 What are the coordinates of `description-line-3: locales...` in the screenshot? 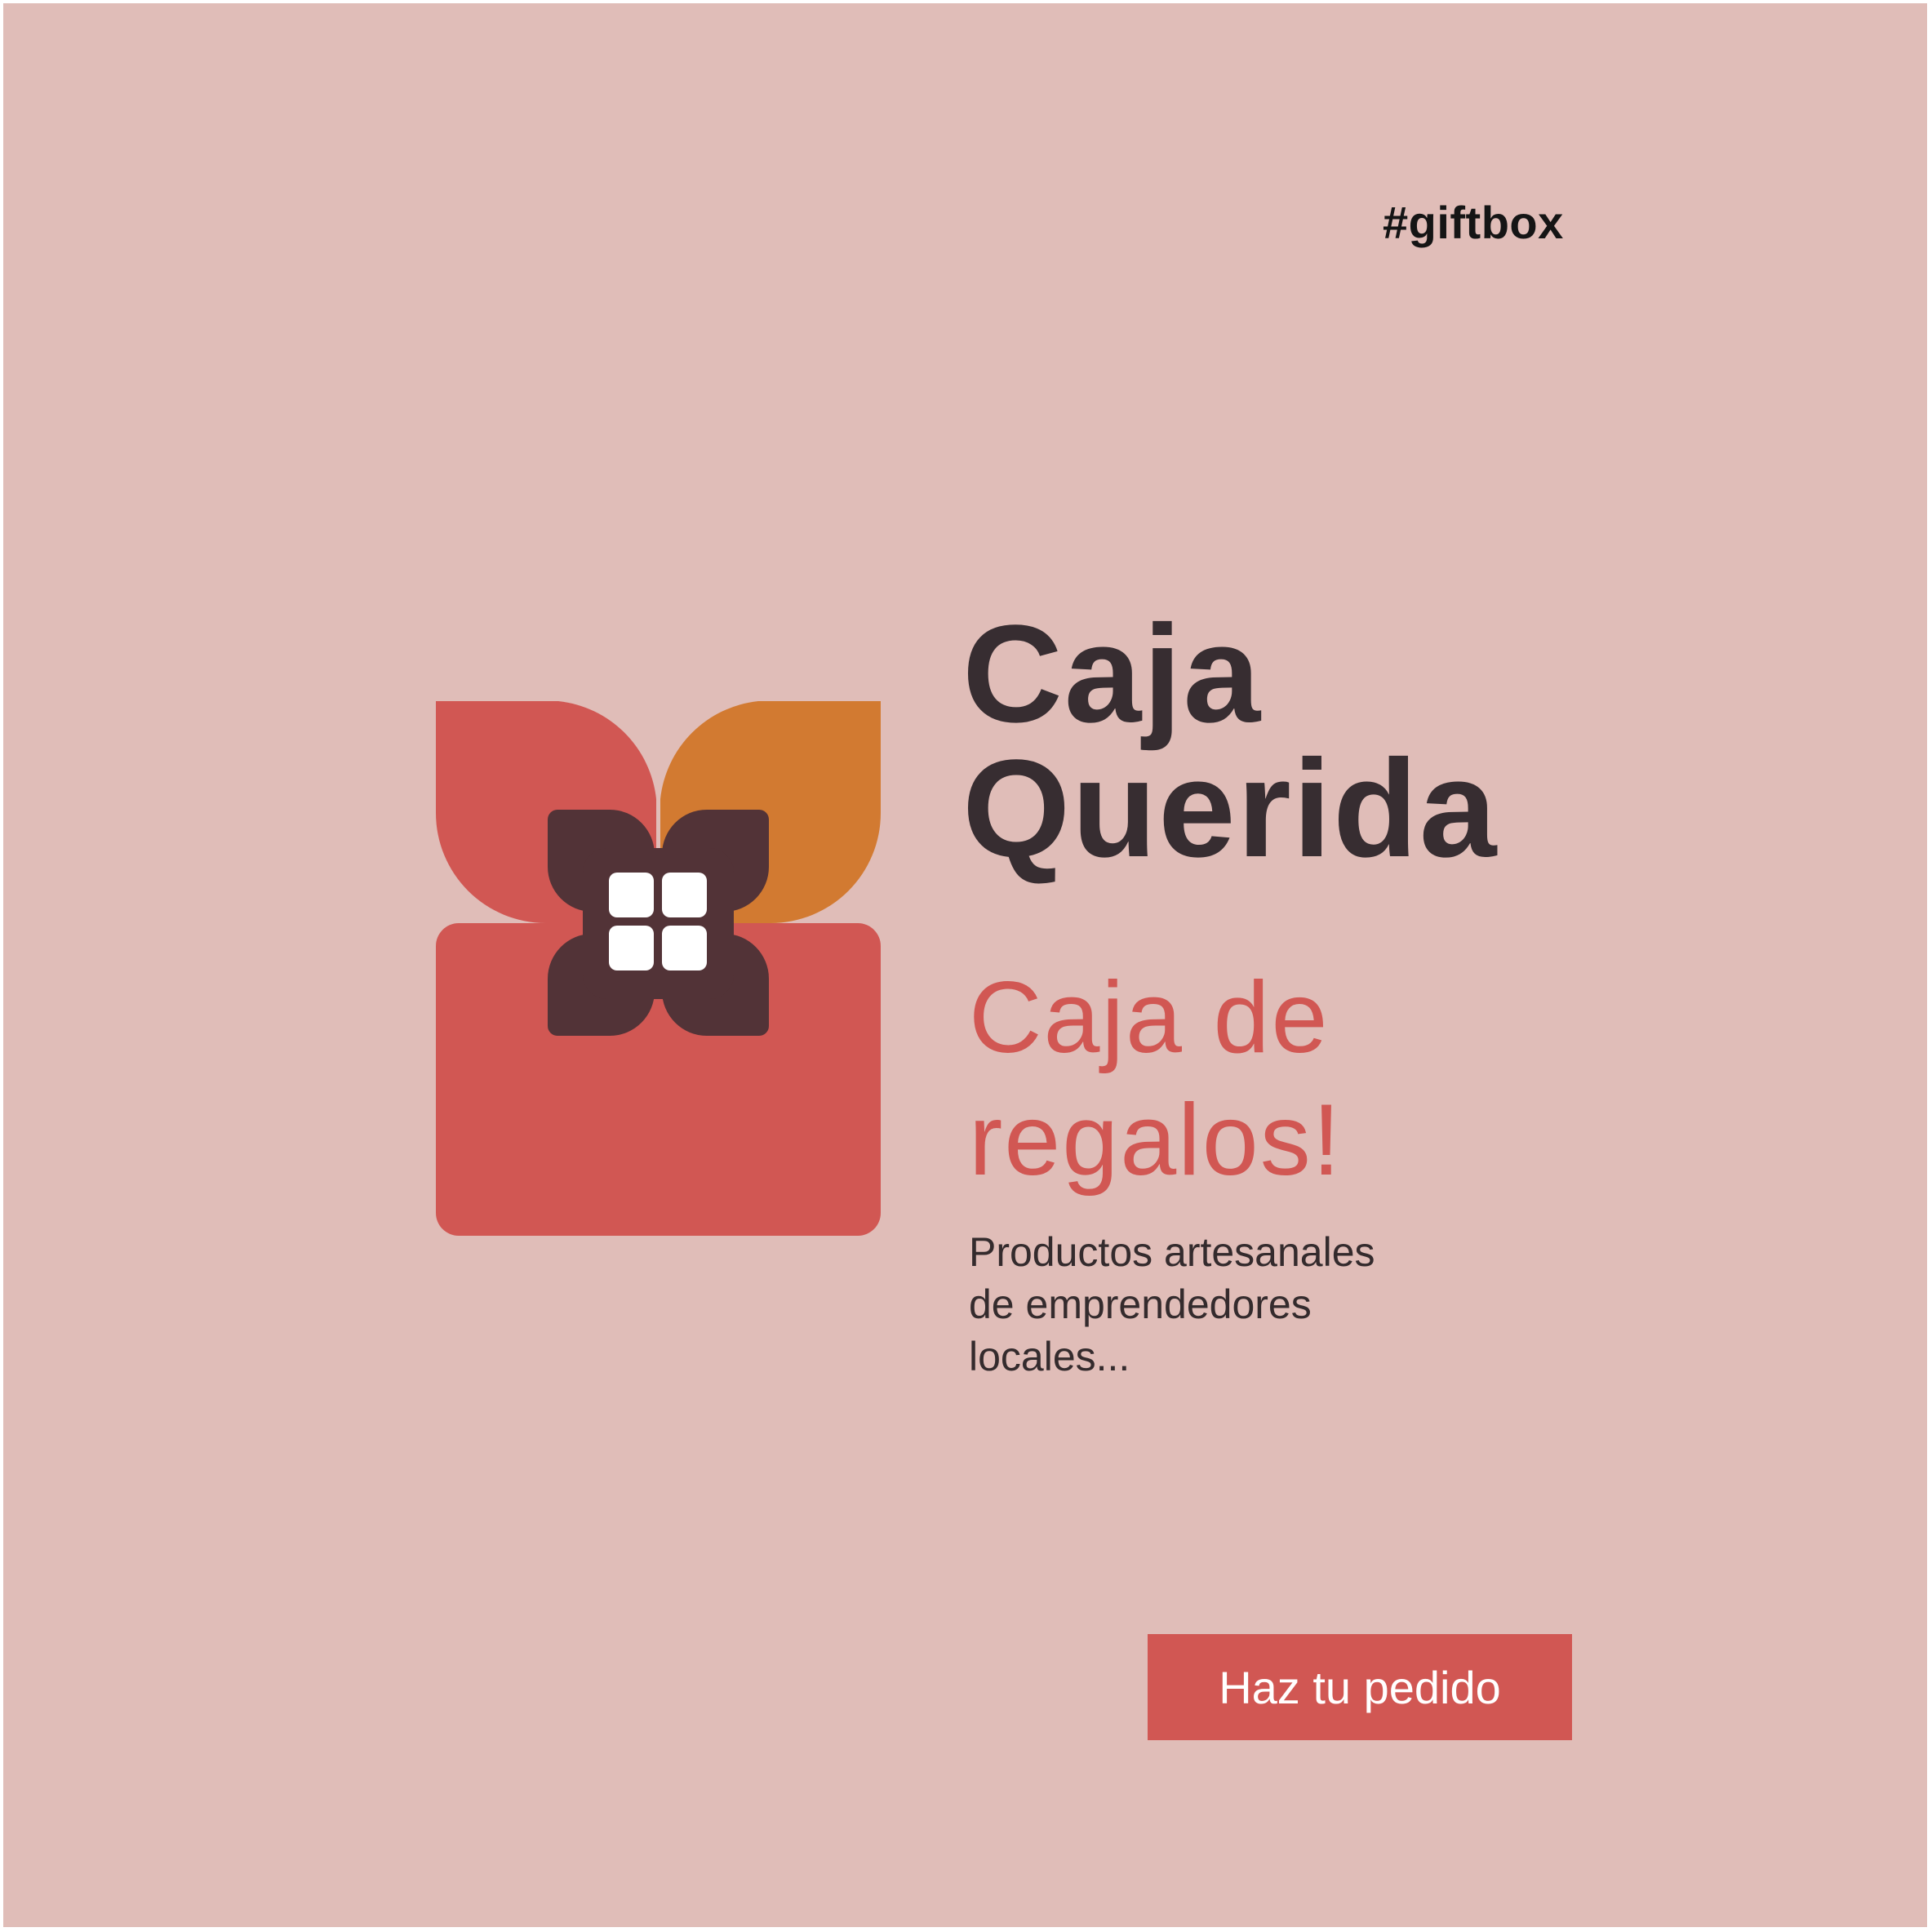 It's located at (1049, 1356).